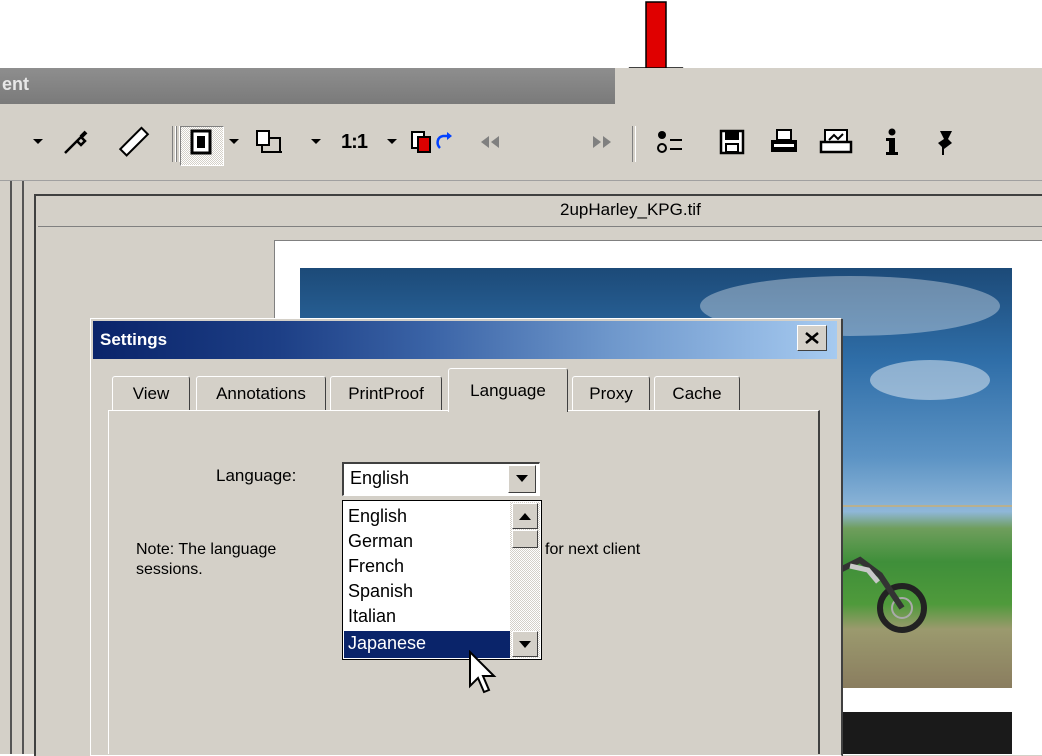  Describe the element at coordinates (427, 616) in the screenshot. I see `language-option-italian: Italian` at that location.